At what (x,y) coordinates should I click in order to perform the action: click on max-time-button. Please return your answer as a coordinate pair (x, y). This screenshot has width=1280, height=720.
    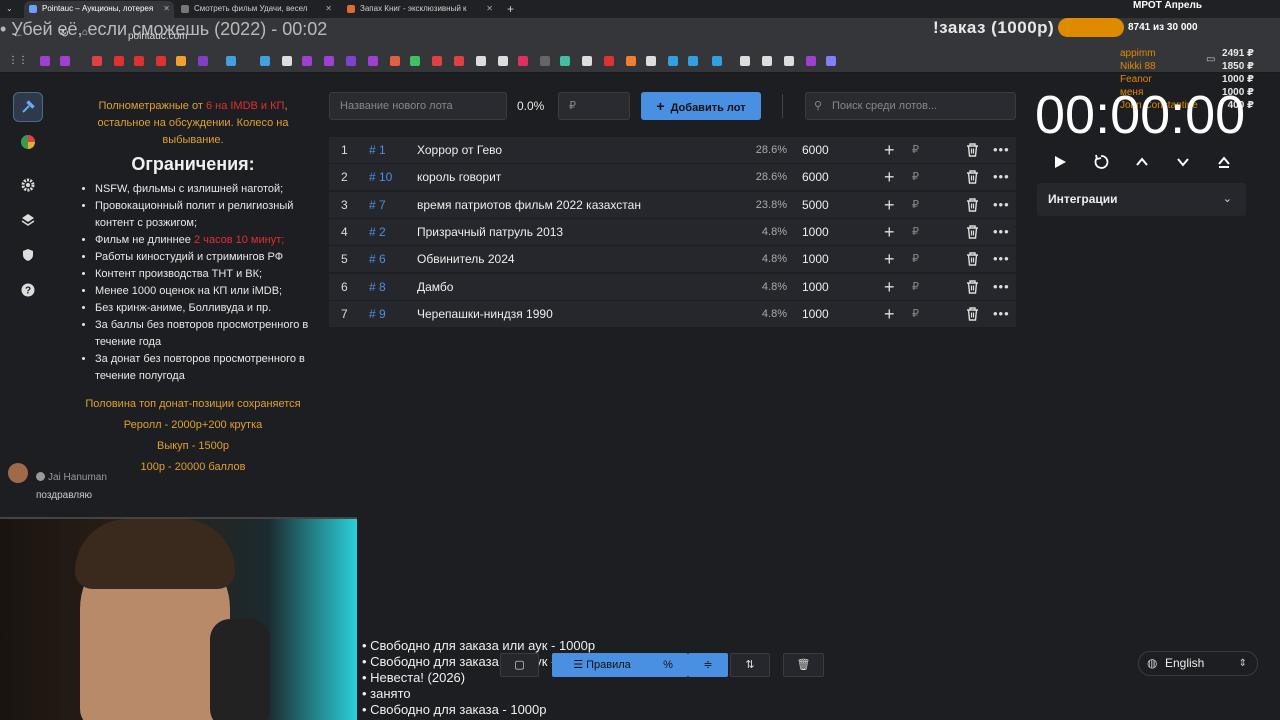
    Looking at the image, I should click on (1224, 162).